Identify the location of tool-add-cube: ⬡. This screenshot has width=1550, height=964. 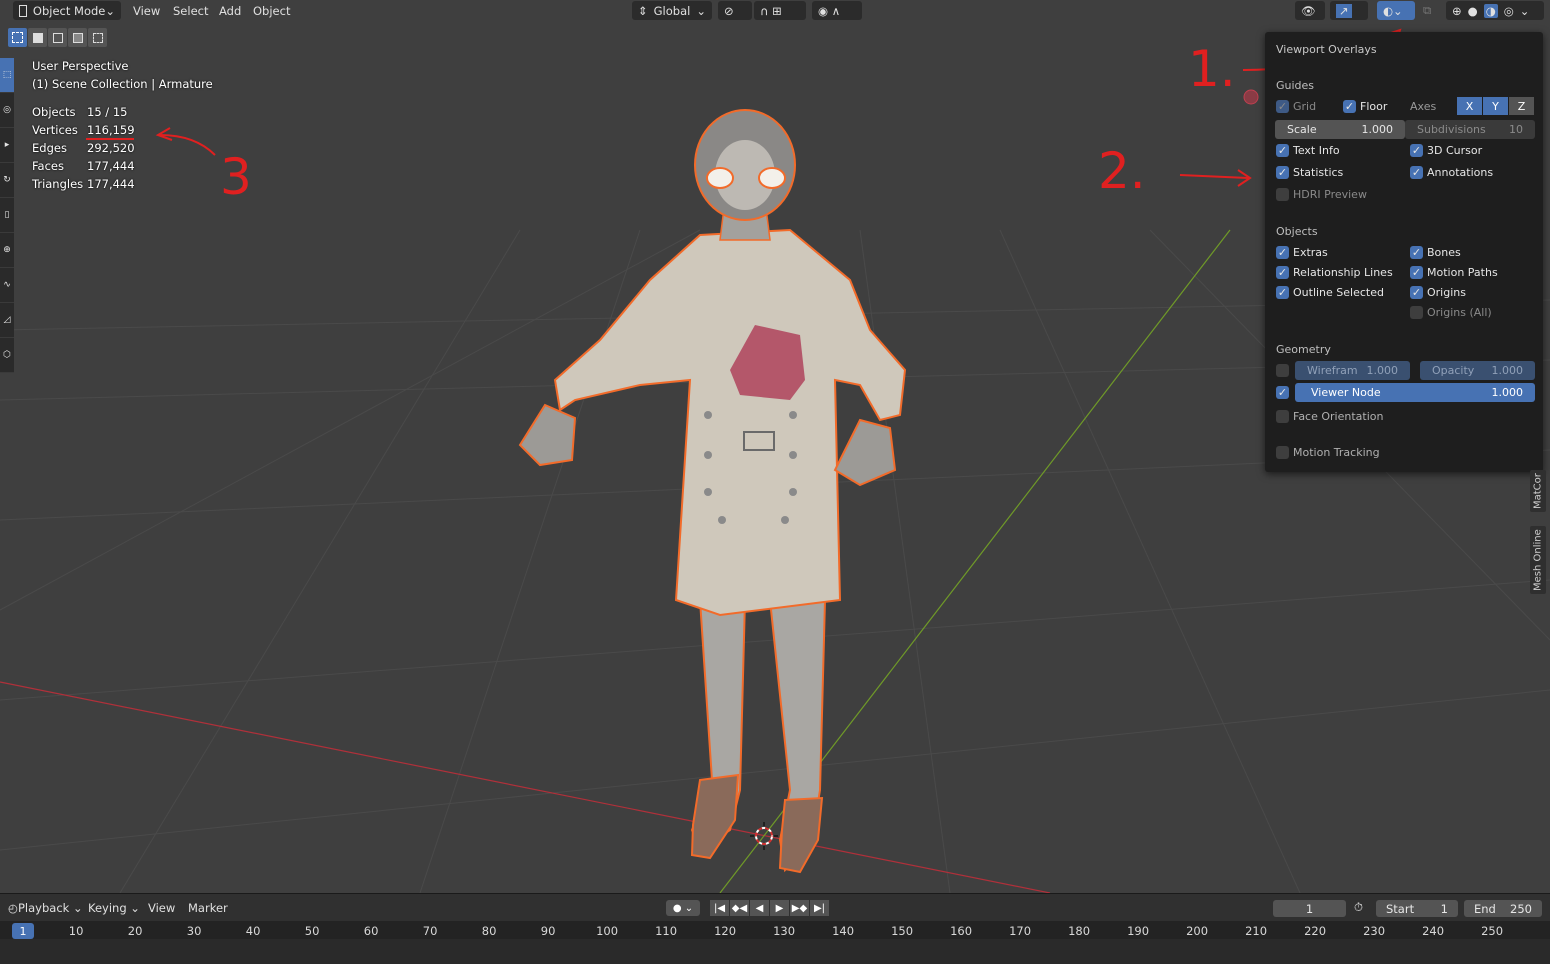
(7, 355).